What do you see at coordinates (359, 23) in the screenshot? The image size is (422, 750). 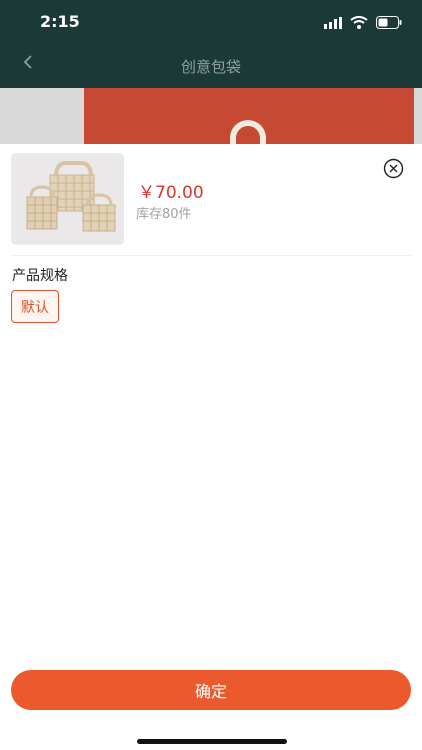 I see `wifi-icon` at bounding box center [359, 23].